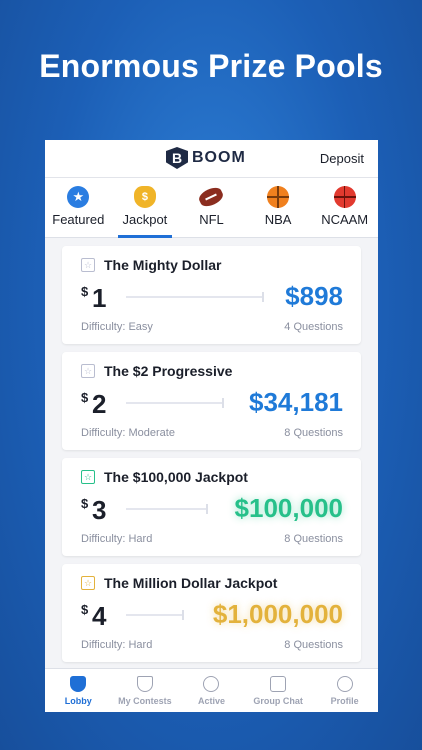 This screenshot has height=750, width=422. What do you see at coordinates (344, 684) in the screenshot?
I see `person-icon` at bounding box center [344, 684].